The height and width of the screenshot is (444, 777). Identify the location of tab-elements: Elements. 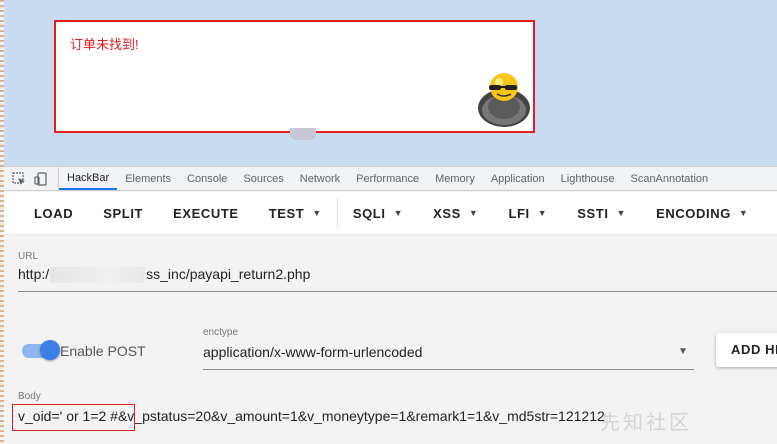
(148, 178).